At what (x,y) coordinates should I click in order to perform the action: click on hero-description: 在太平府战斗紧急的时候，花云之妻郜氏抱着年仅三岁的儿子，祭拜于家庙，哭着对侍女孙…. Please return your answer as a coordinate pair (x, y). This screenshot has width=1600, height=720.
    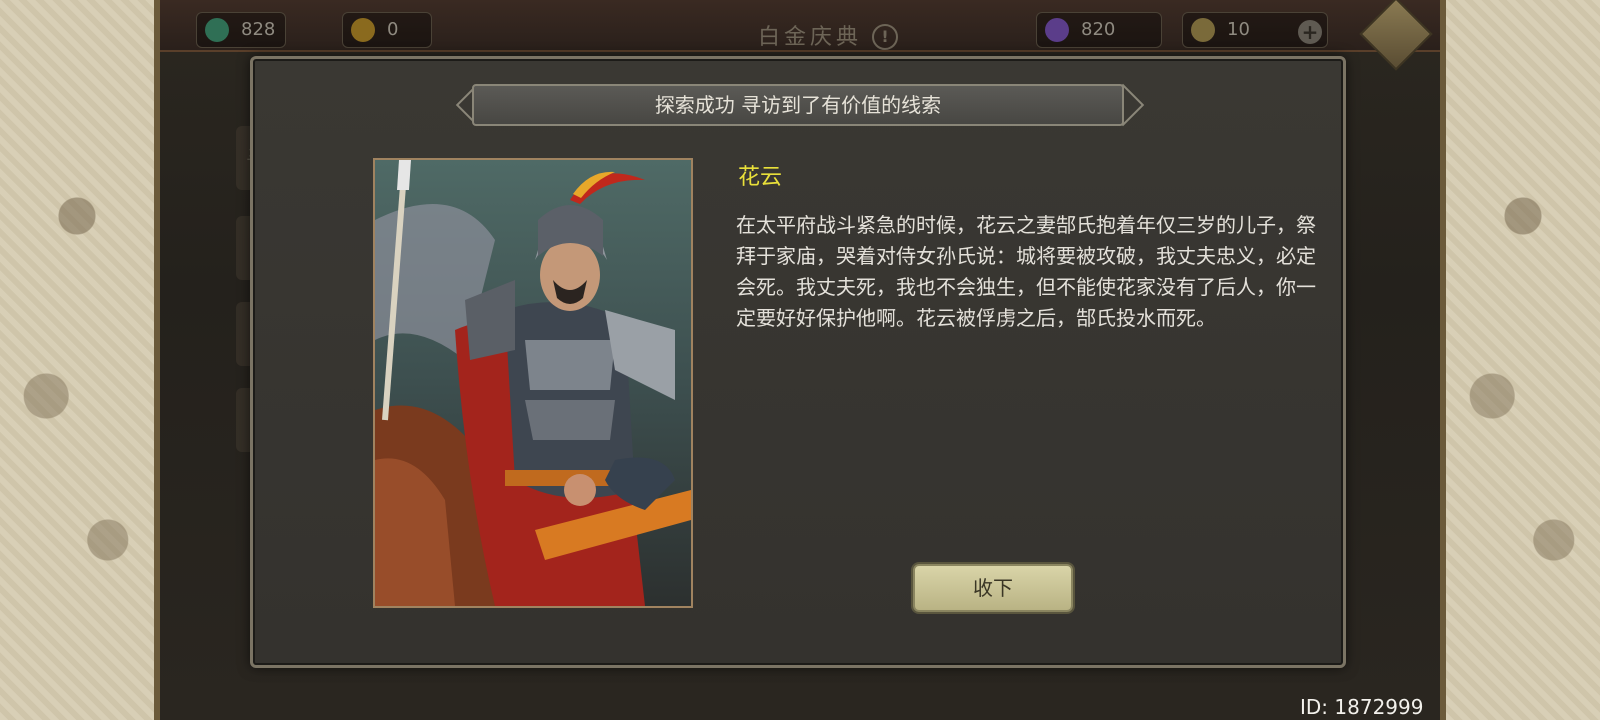
    Looking at the image, I should click on (1026, 271).